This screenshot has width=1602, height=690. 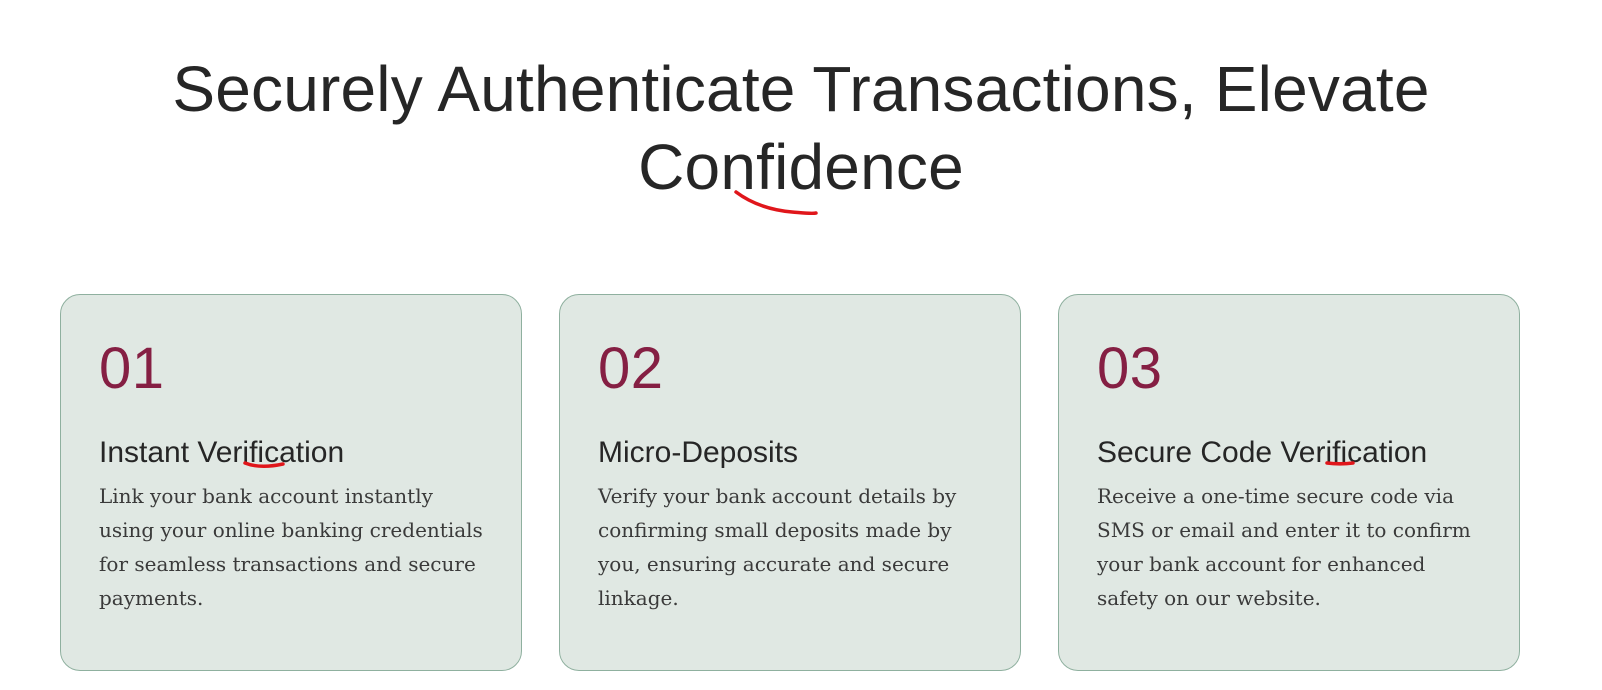 I want to click on card-title: Secure Code Verification, so click(x=1262, y=452).